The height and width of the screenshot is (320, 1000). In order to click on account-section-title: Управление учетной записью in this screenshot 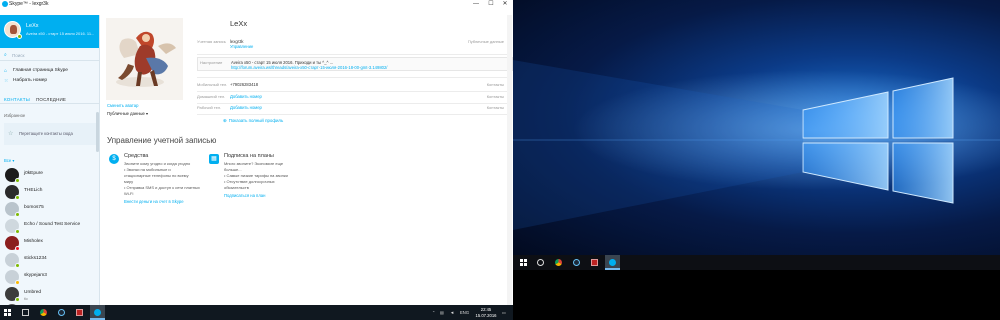, I will do `click(162, 140)`.